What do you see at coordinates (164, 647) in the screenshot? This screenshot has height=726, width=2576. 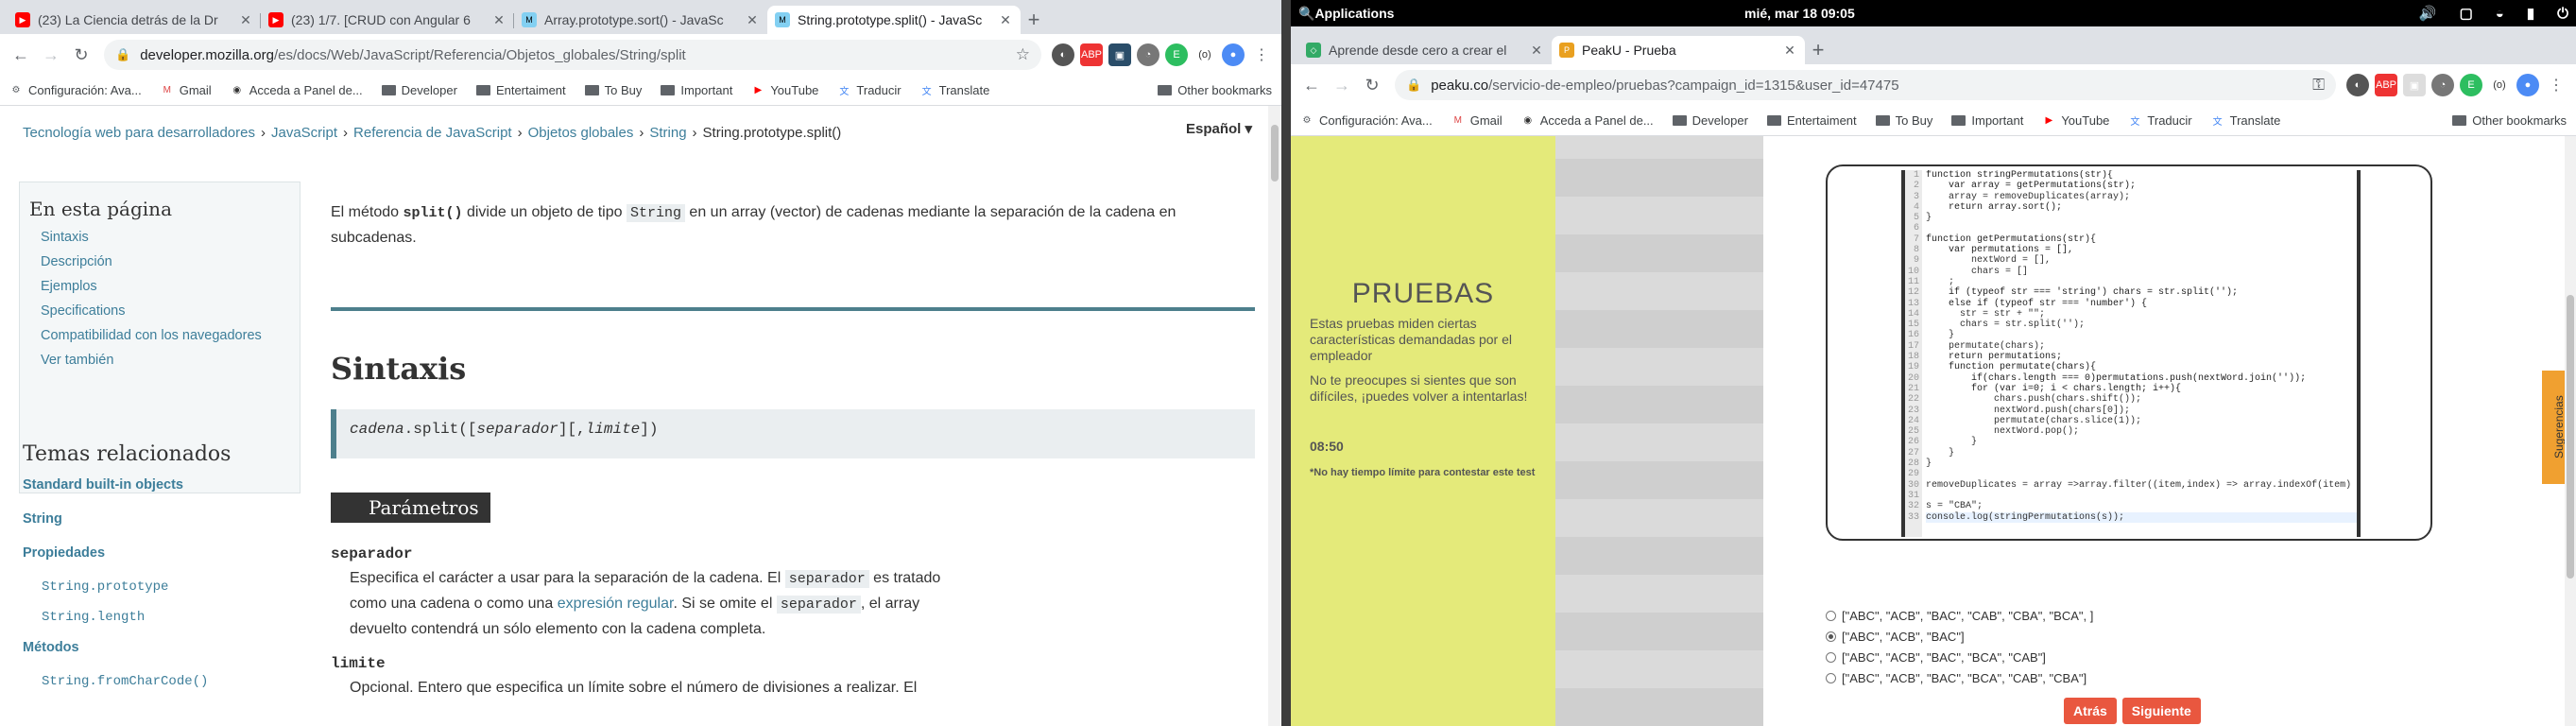 I see `related-group: Métodos` at bounding box center [164, 647].